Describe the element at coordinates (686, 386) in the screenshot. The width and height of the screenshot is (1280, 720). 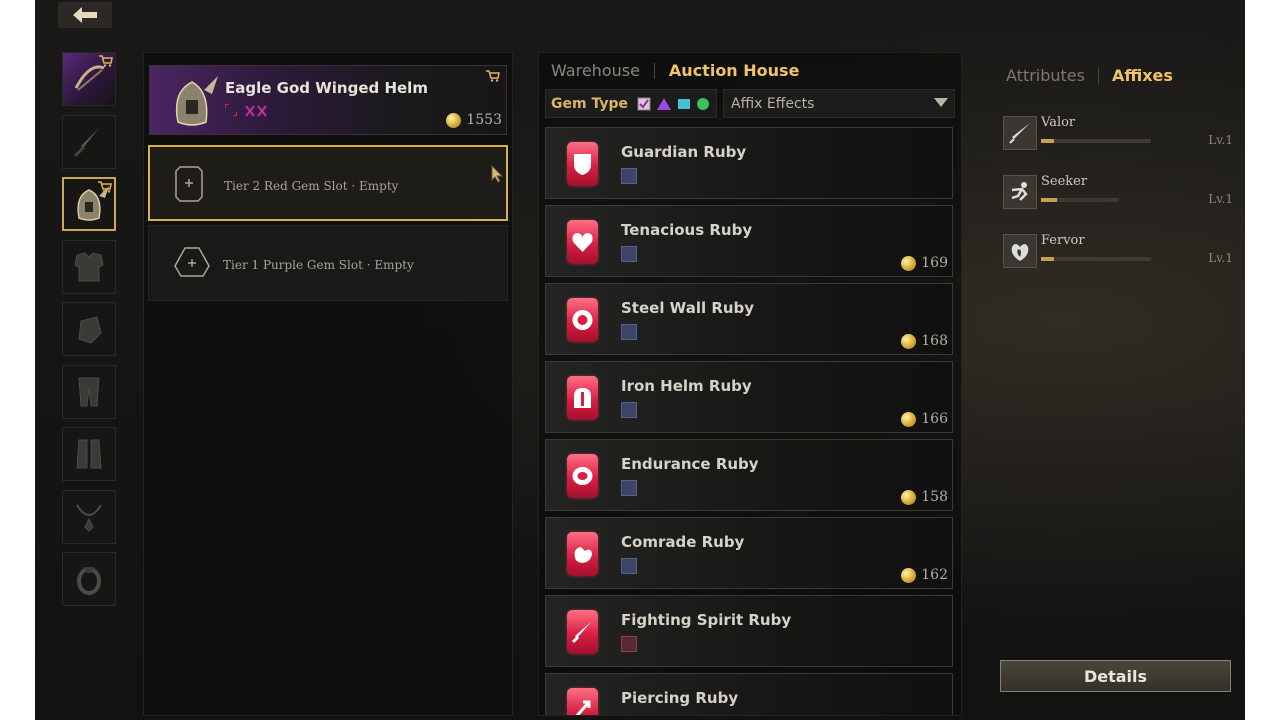
I see `gem-name: Iron Helm Ruby` at that location.